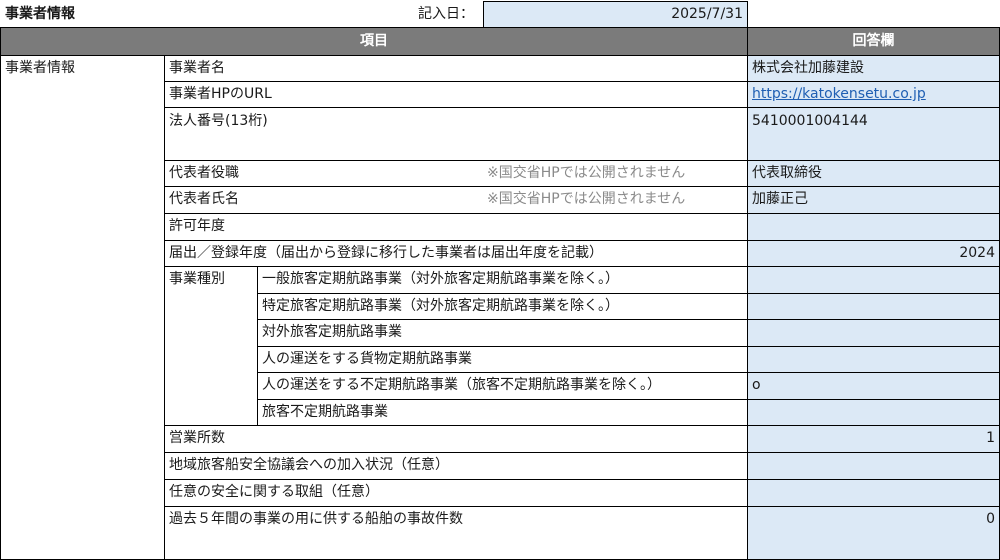 The height and width of the screenshot is (560, 1000). What do you see at coordinates (374, 41) in the screenshot?
I see `header-item: 項目` at bounding box center [374, 41].